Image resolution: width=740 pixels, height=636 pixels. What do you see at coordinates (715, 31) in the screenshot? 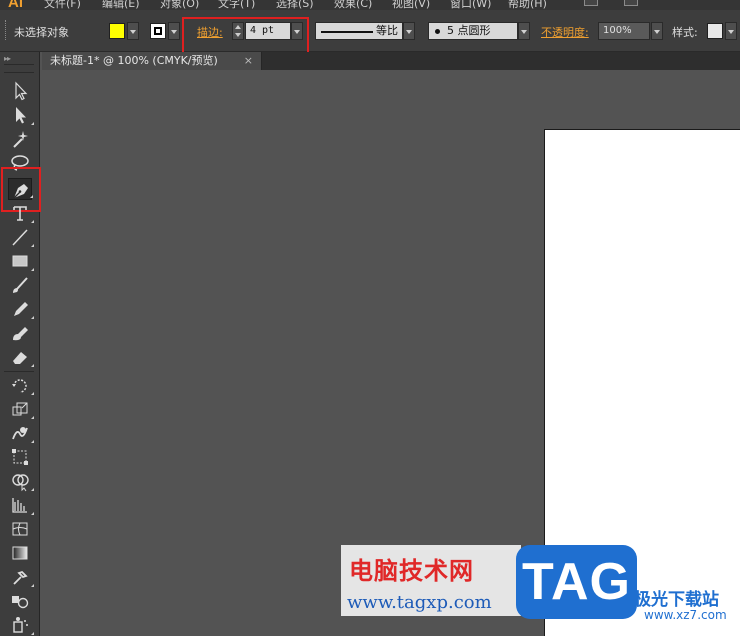
I see `graphic-style-swatch` at bounding box center [715, 31].